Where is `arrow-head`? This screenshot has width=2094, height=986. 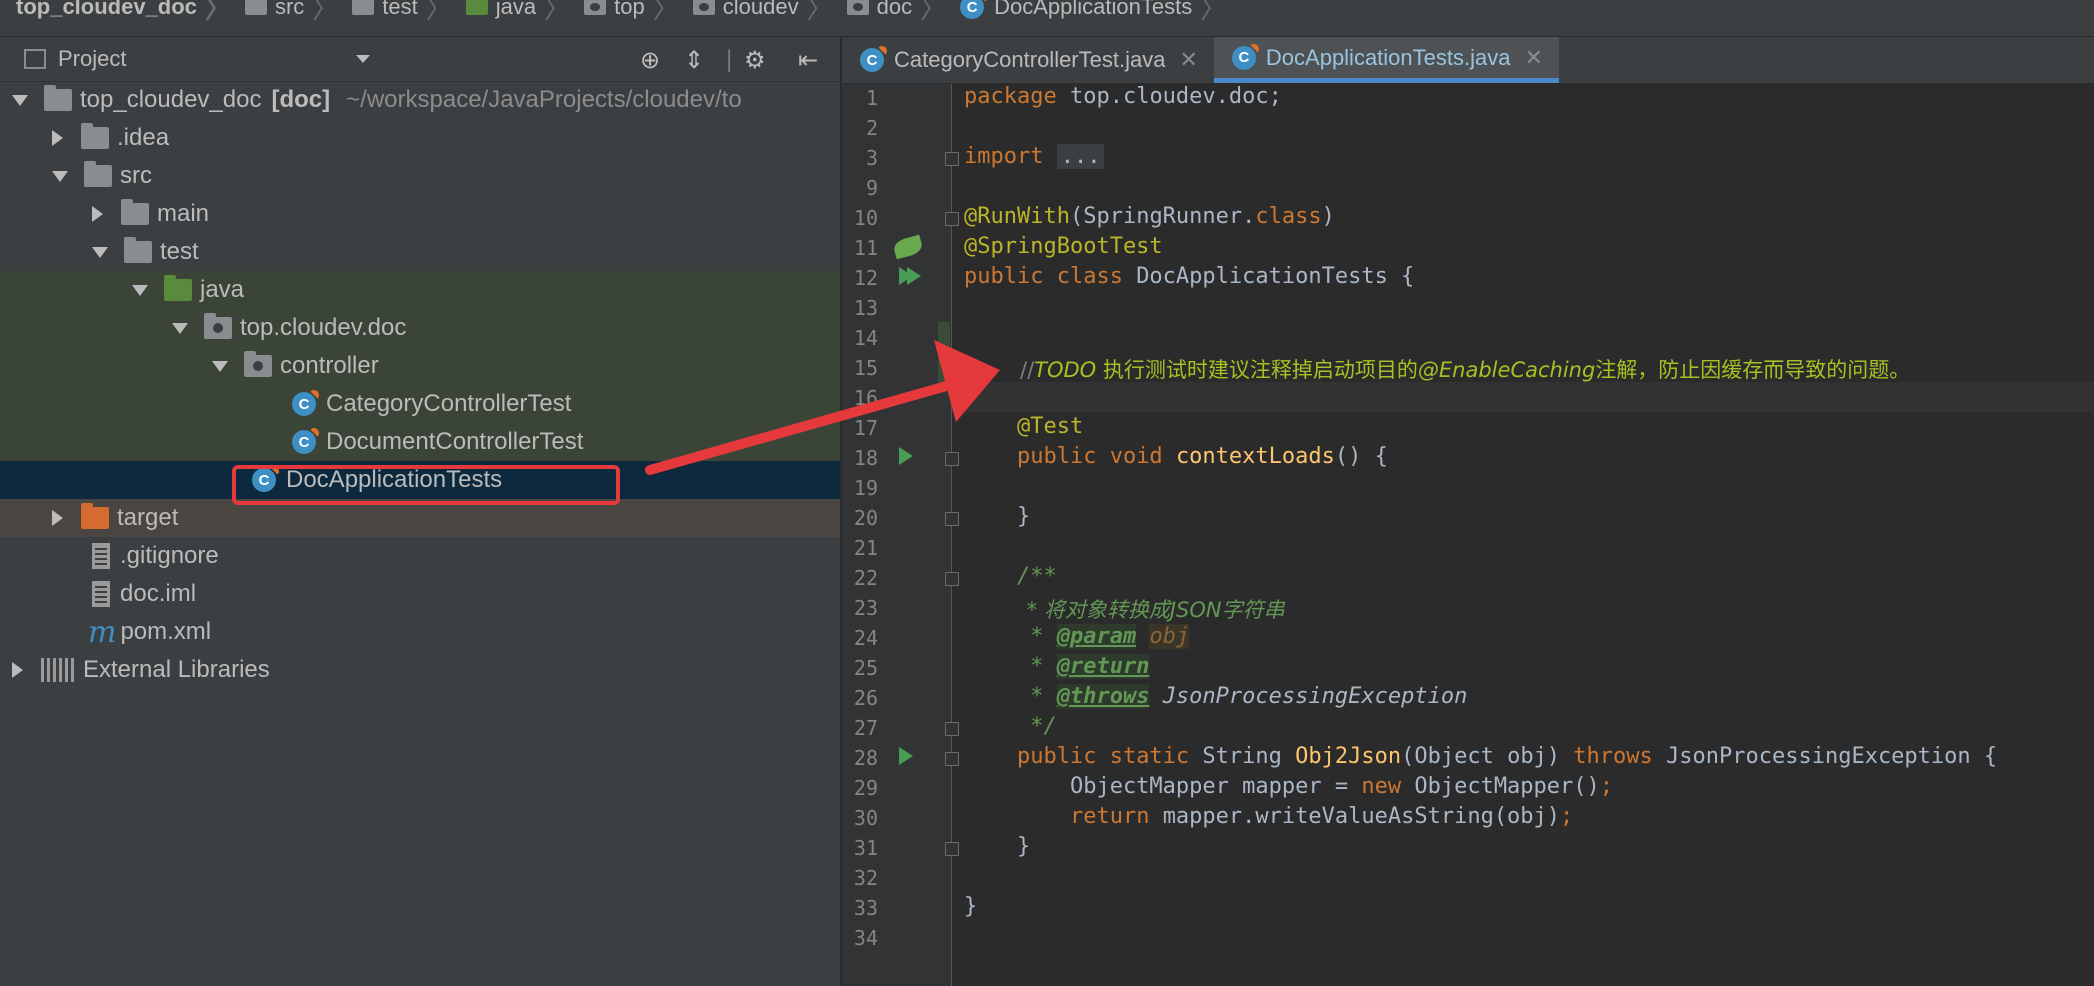 arrow-head is located at coordinates (967, 381).